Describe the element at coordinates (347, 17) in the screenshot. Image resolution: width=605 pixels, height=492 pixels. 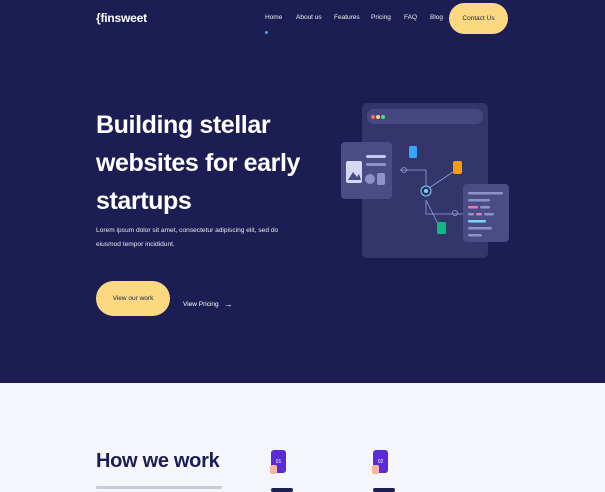
I see `nav-item-features: Features` at that location.